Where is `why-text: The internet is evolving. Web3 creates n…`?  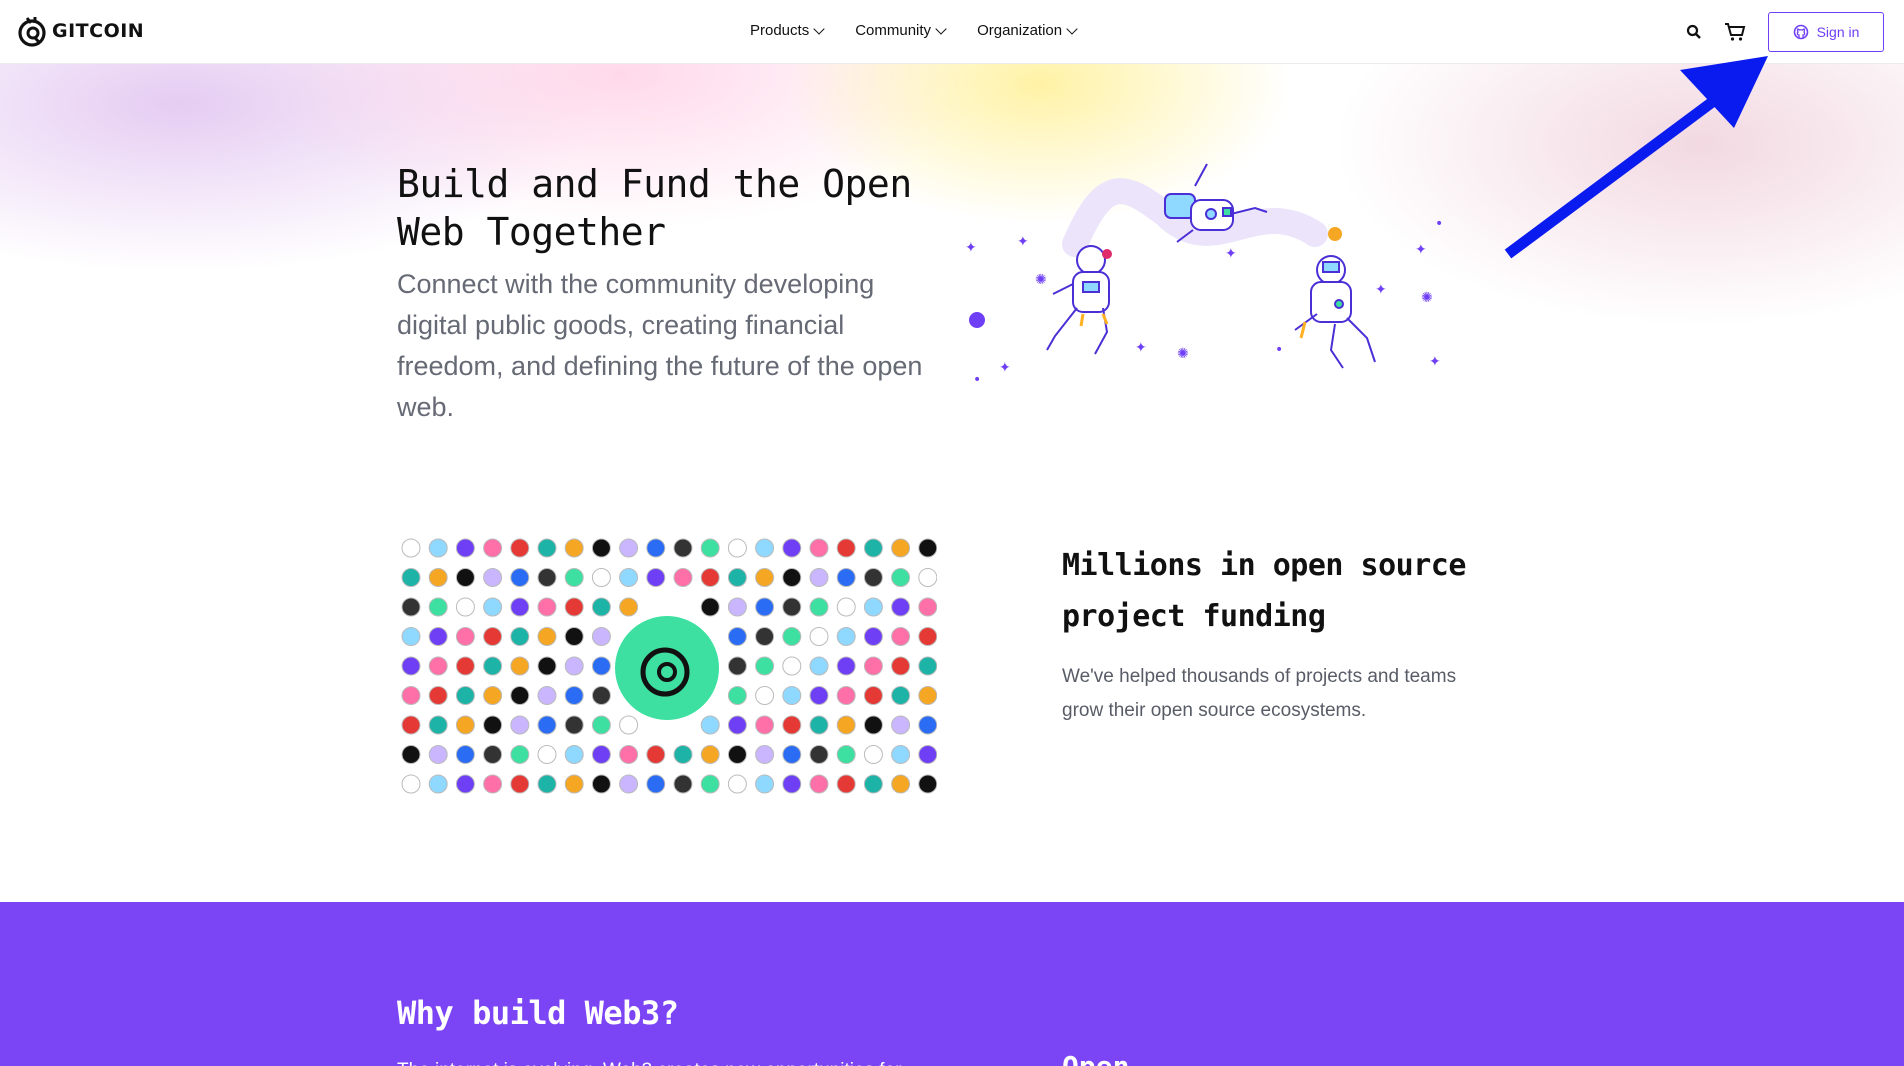 why-text: The internet is evolving. Web3 creates n… is located at coordinates (667, 1061).